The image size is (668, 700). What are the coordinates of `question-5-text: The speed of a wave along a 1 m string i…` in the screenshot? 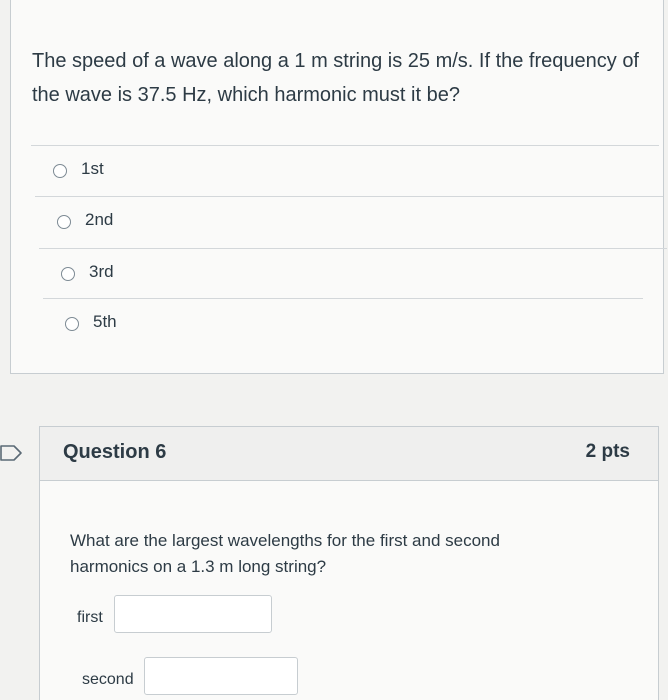 It's located at (335, 78).